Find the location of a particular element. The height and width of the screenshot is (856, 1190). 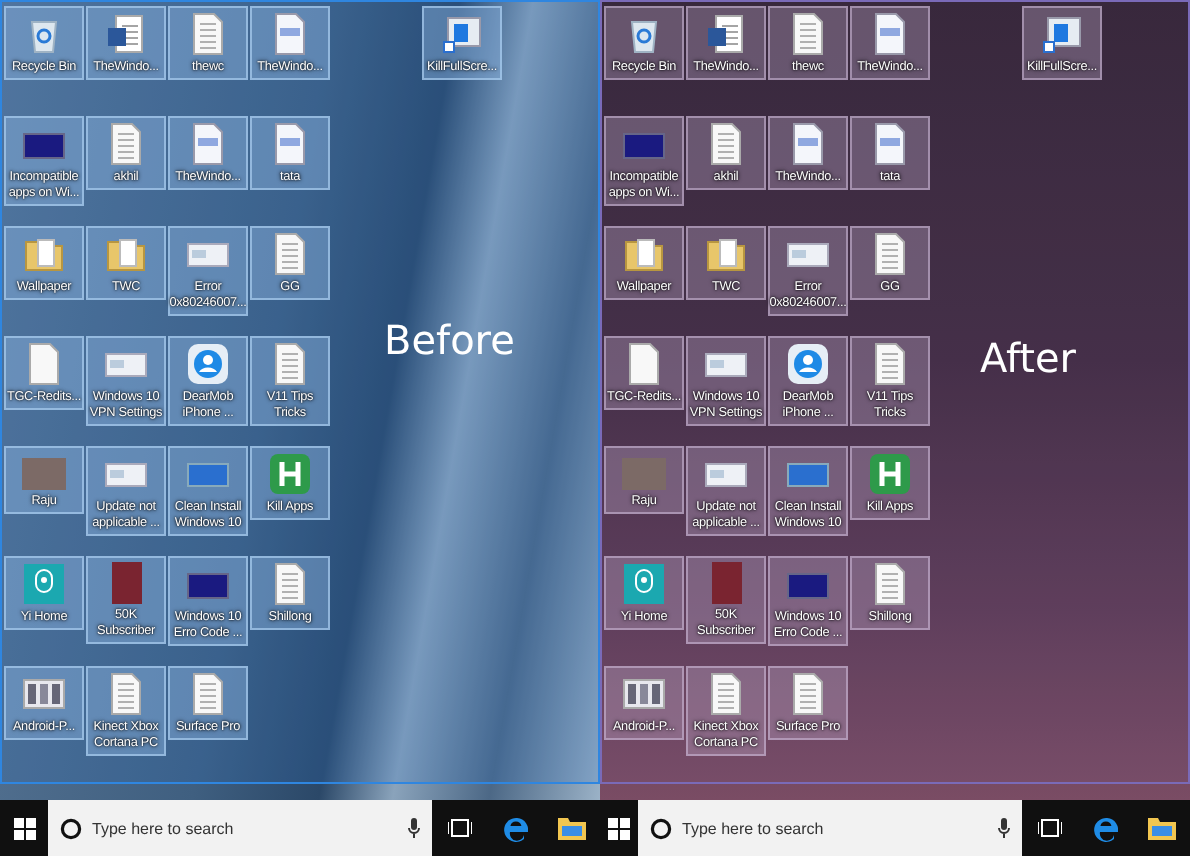

panel-caption: After is located at coordinates (1028, 358).